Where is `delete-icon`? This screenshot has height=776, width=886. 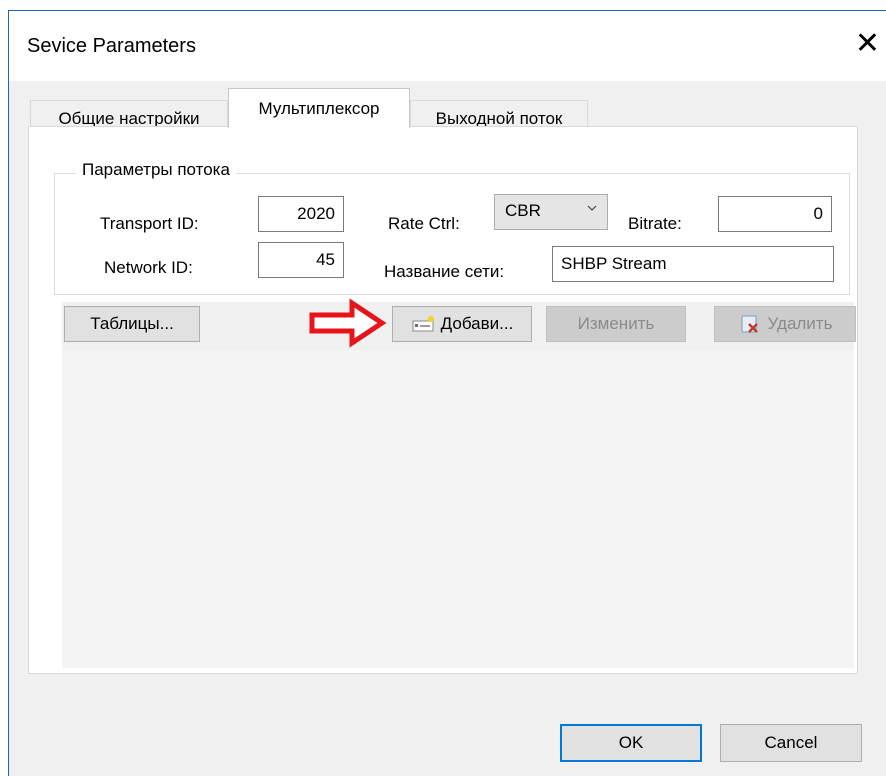
delete-icon is located at coordinates (749, 324).